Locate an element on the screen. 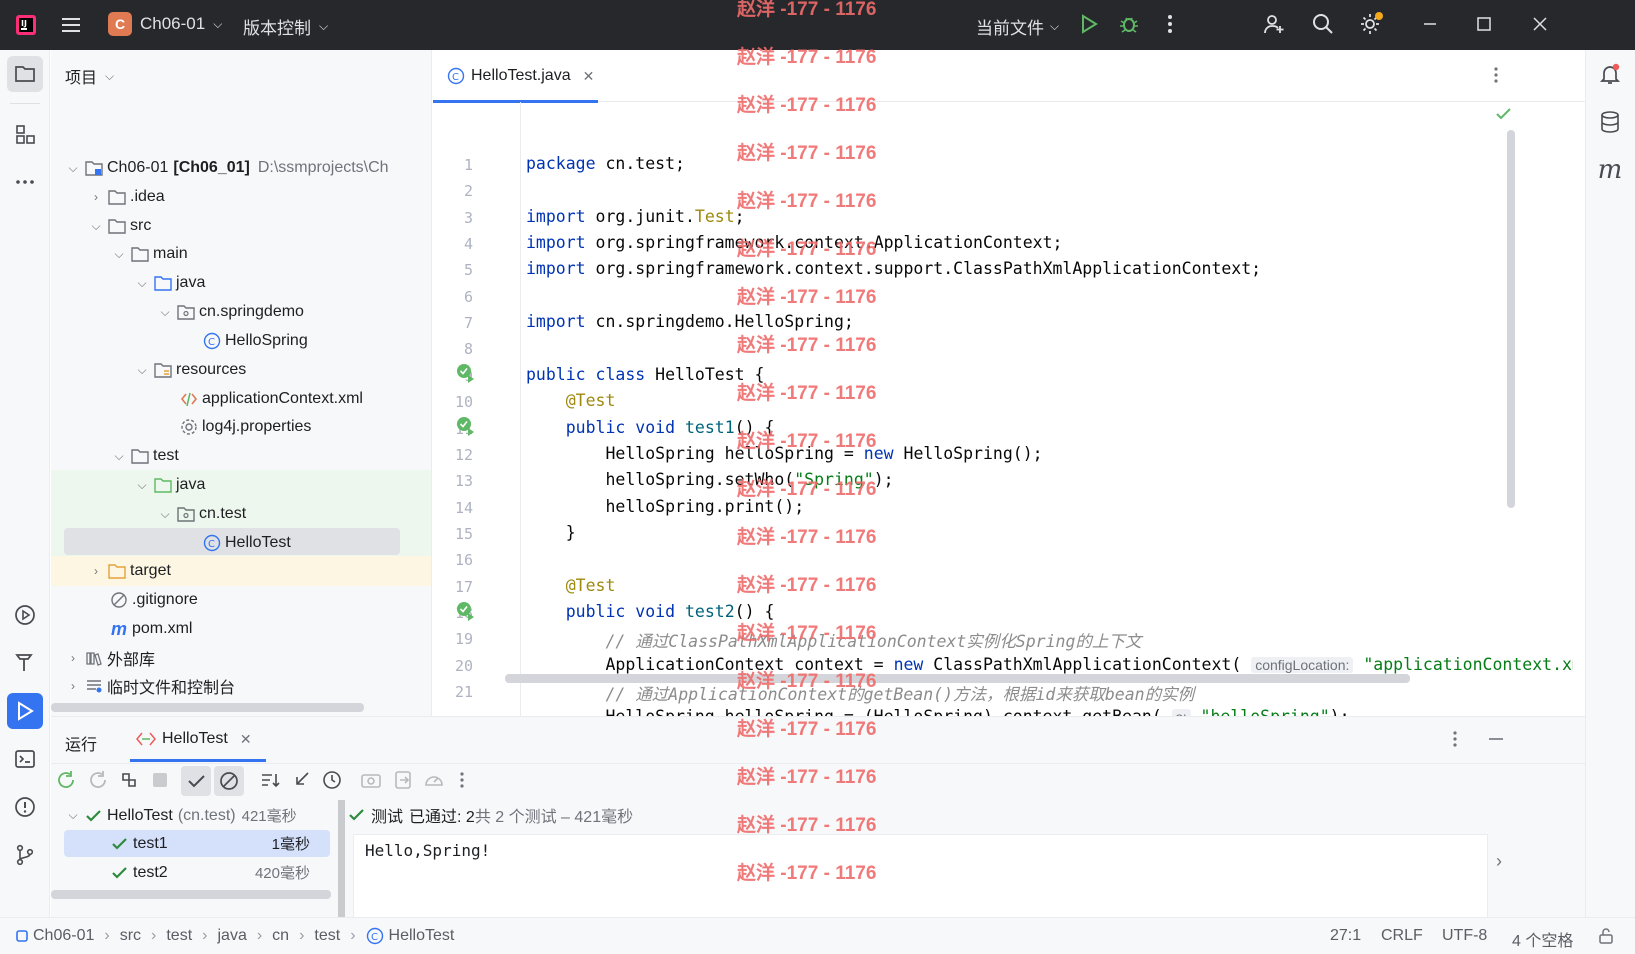  tree-item-cn-springdemo: ⌵ cn.springdemo is located at coordinates (241, 312).